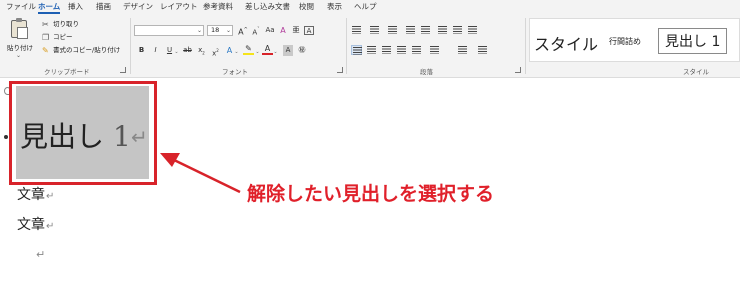  Describe the element at coordinates (457, 30) in the screenshot. I see `show-marks-icon` at that location.